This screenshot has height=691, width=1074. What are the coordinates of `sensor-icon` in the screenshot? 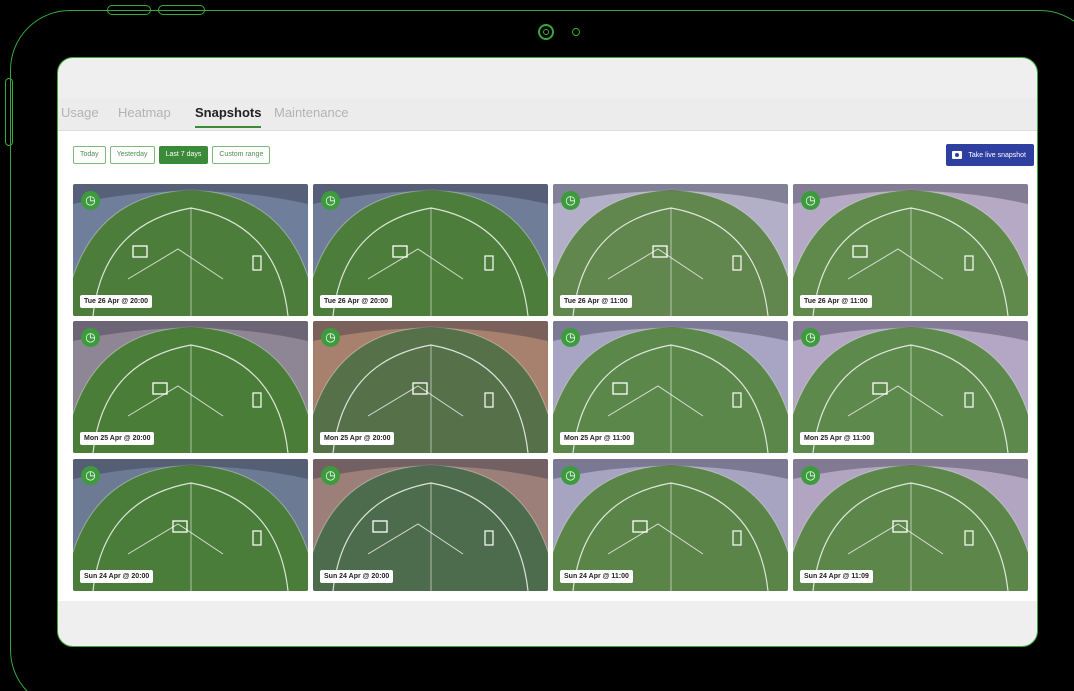 It's located at (576, 32).